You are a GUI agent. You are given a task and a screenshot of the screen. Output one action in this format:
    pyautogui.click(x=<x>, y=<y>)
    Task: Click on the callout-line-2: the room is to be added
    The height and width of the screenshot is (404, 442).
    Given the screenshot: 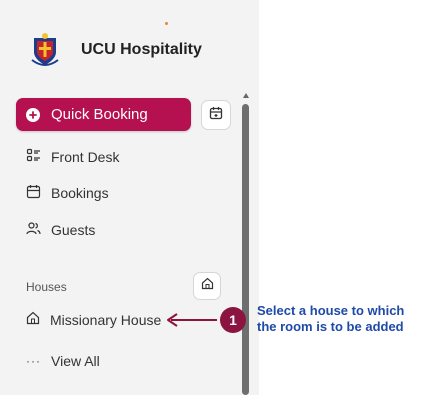 What is the action you would take?
    pyautogui.click(x=330, y=326)
    